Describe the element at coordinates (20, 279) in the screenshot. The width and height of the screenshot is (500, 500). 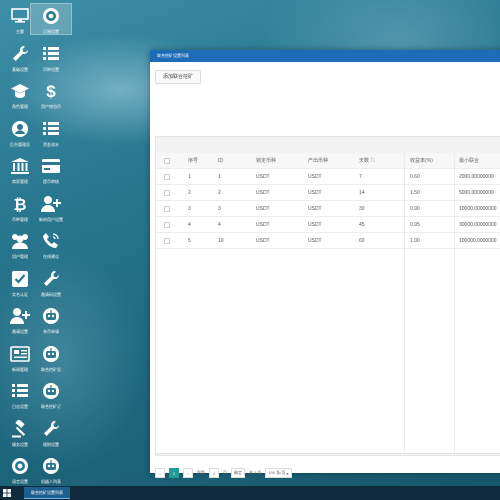
I see `check-square-icon` at that location.